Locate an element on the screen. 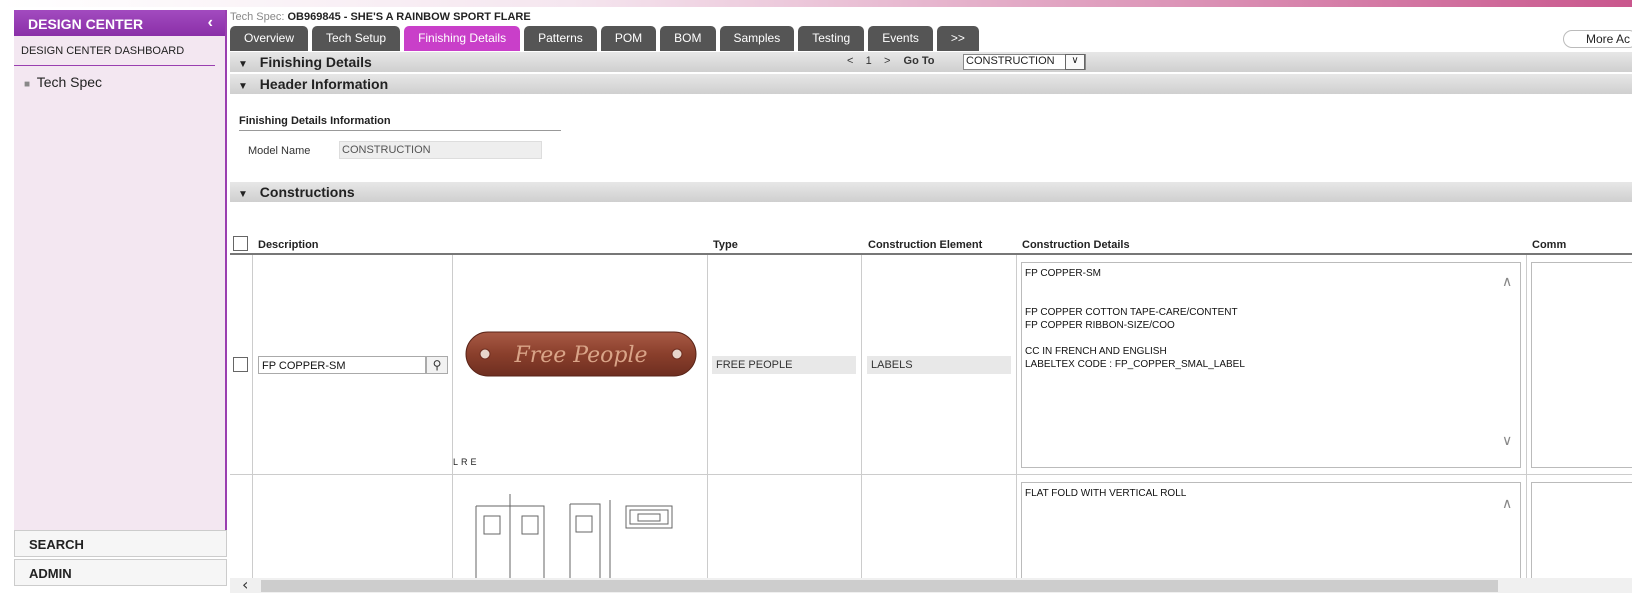 Image resolution: width=1632 pixels, height=609 pixels. construction-element-field: LABELS is located at coordinates (939, 365).